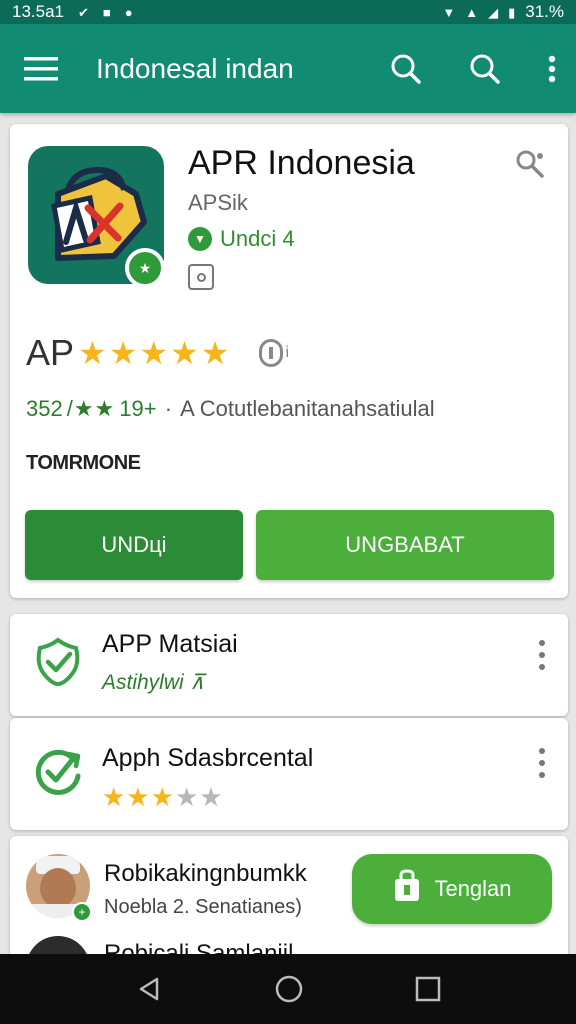 Image resolution: width=576 pixels, height=1024 pixels. I want to click on list-item-title: Apph Sdasbrcental, so click(208, 758).